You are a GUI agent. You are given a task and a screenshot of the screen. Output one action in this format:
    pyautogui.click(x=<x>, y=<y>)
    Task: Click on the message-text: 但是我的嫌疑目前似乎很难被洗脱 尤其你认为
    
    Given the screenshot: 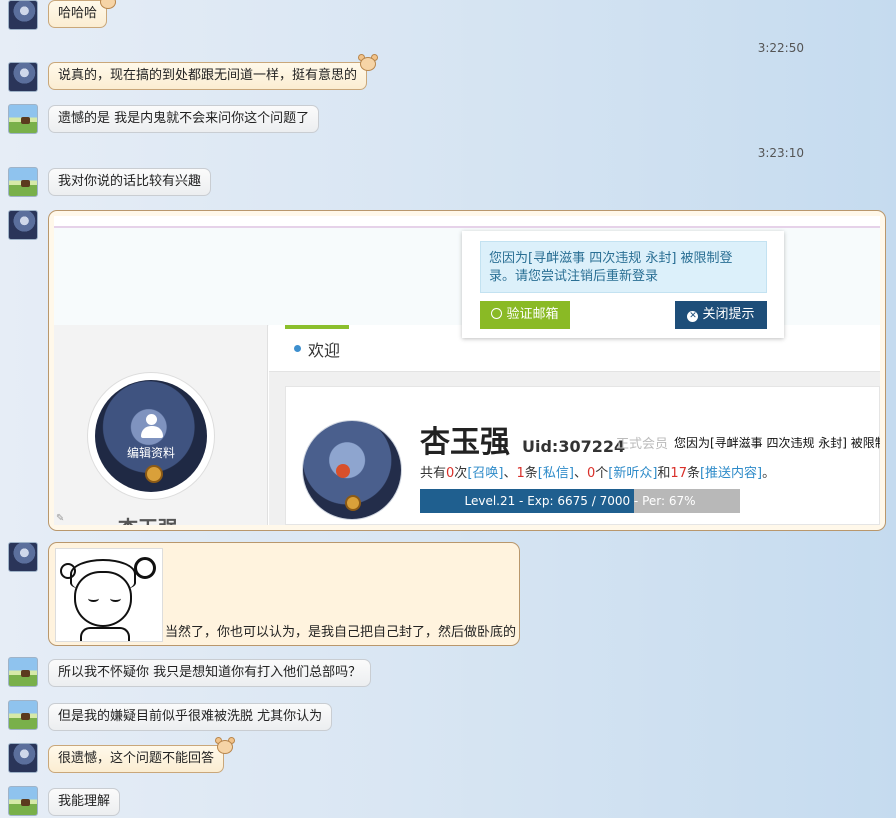 What is the action you would take?
    pyautogui.click(x=190, y=716)
    